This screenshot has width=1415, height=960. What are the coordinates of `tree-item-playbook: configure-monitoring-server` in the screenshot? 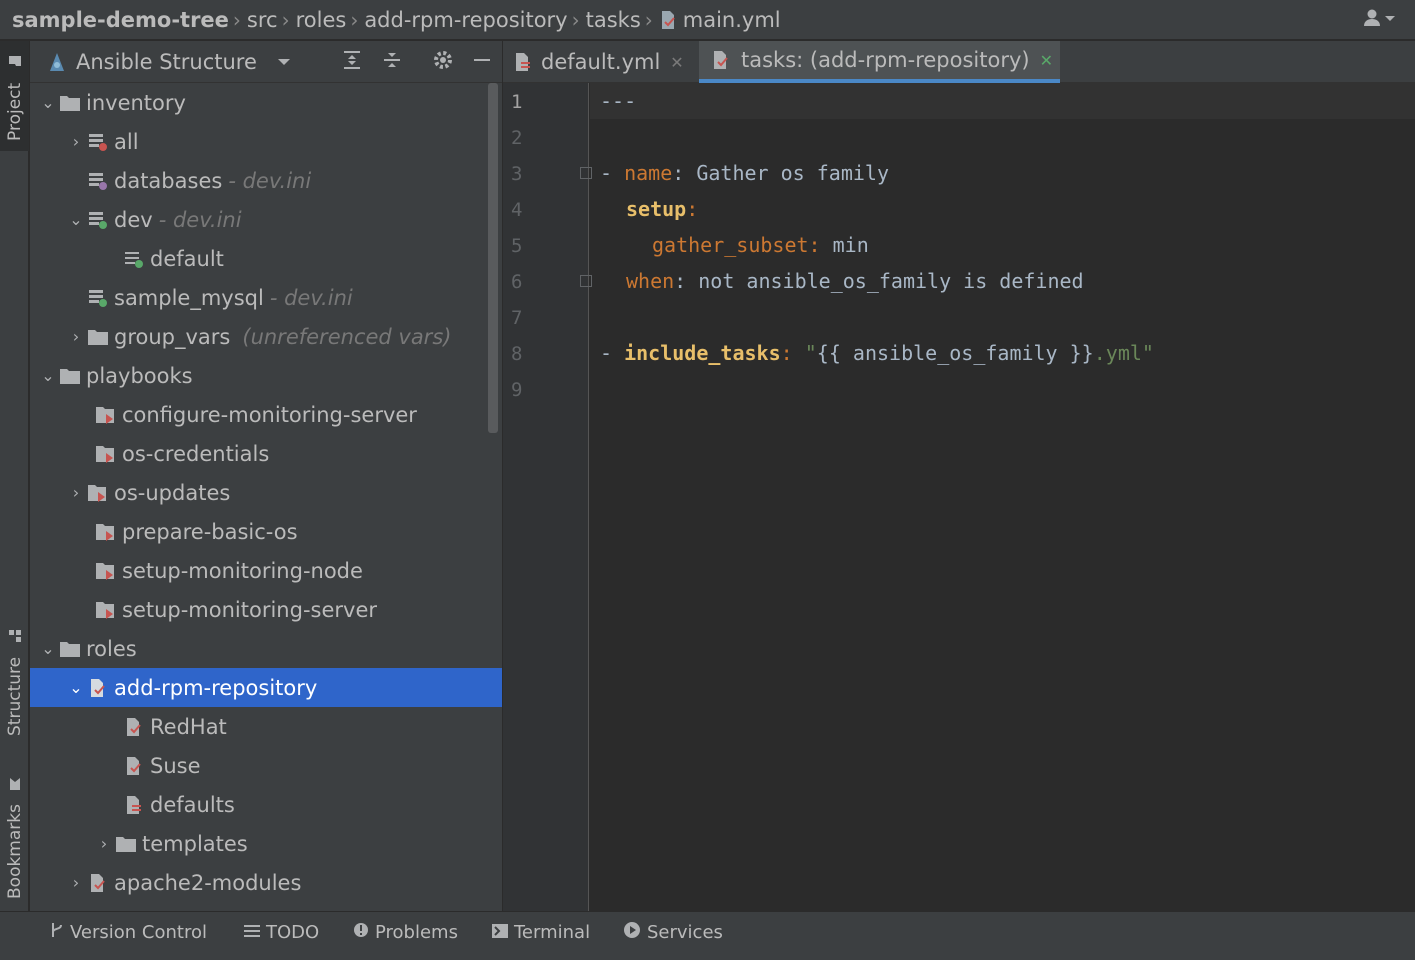 It's located at (266, 414).